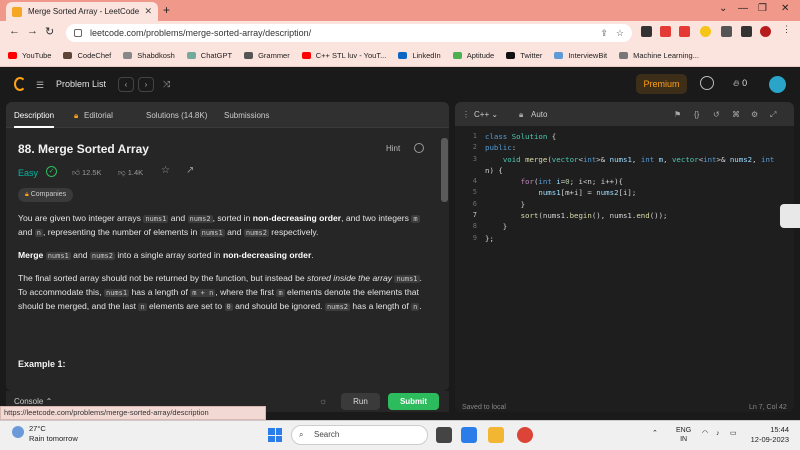 The image size is (800, 450). I want to click on wifi-icon: ◠, so click(705, 433).